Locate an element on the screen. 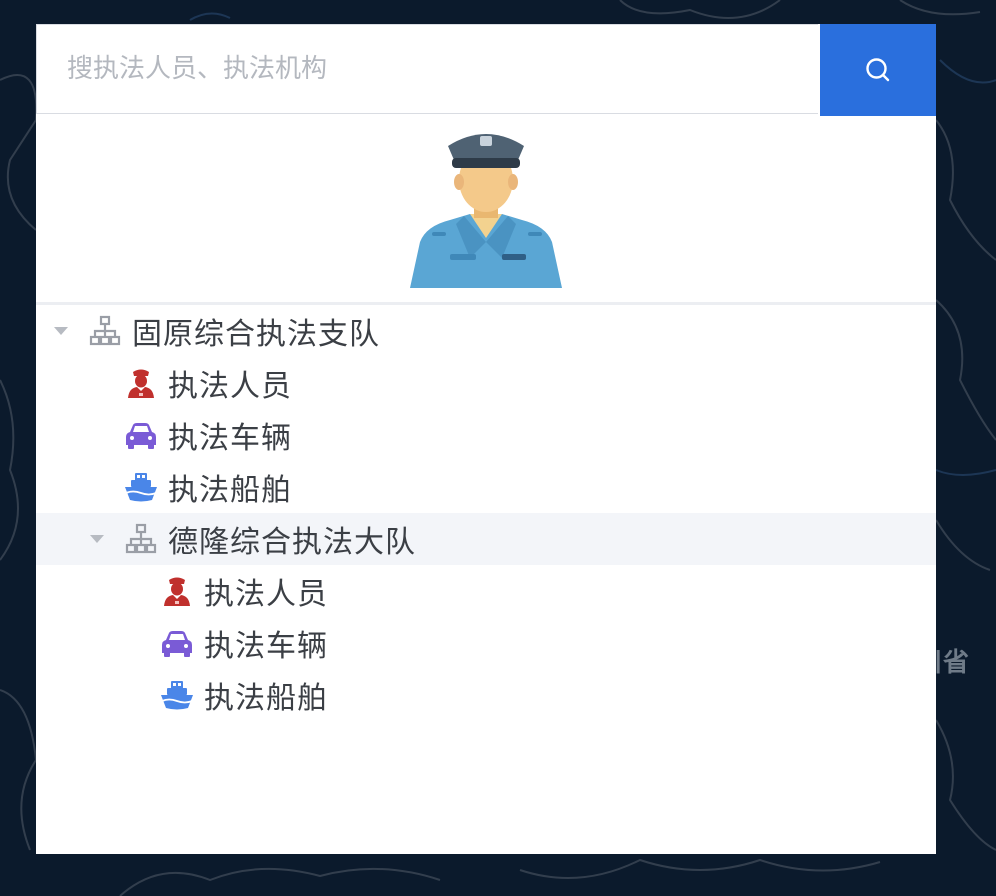 This screenshot has height=896, width=996. search-icon is located at coordinates (878, 70).